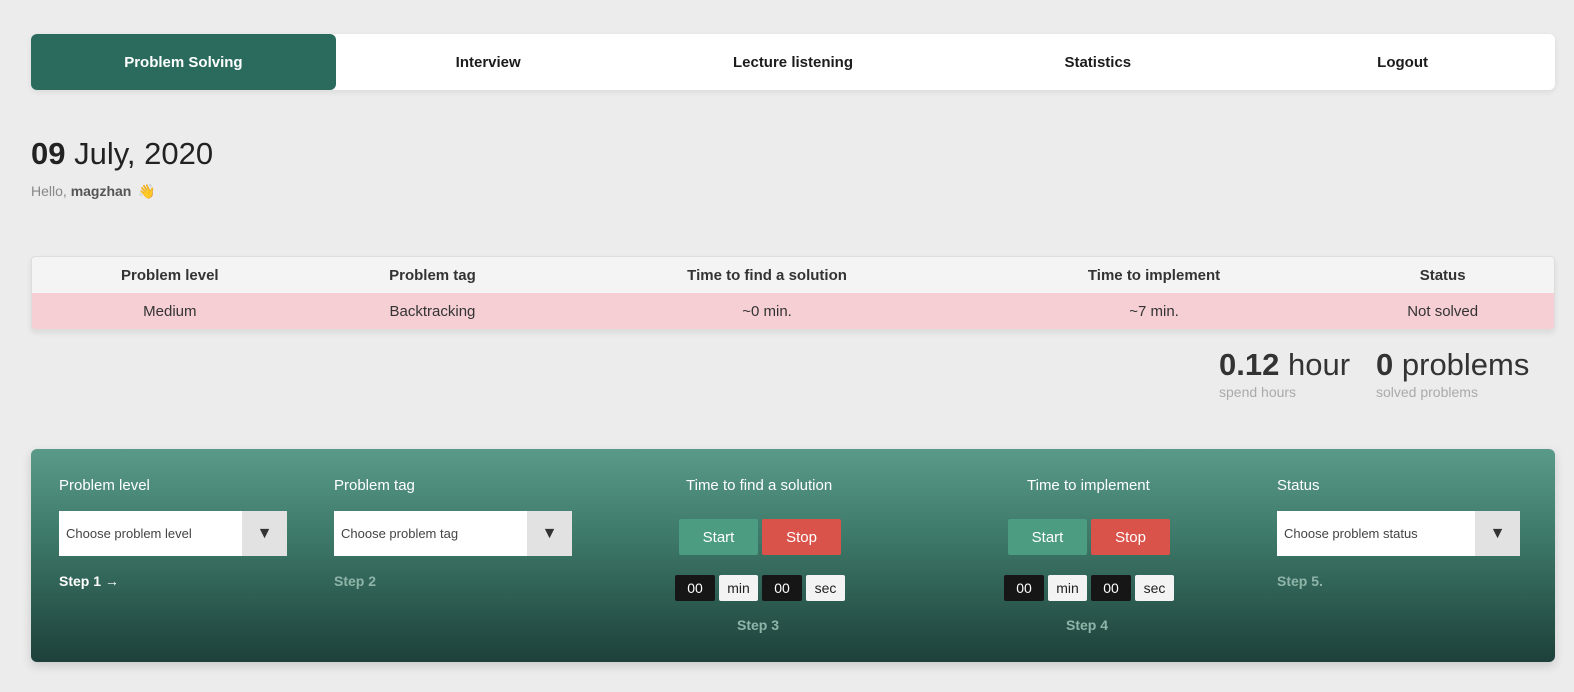 Image resolution: width=1574 pixels, height=692 pixels. I want to click on nav-statistics: Statistics, so click(1097, 62).